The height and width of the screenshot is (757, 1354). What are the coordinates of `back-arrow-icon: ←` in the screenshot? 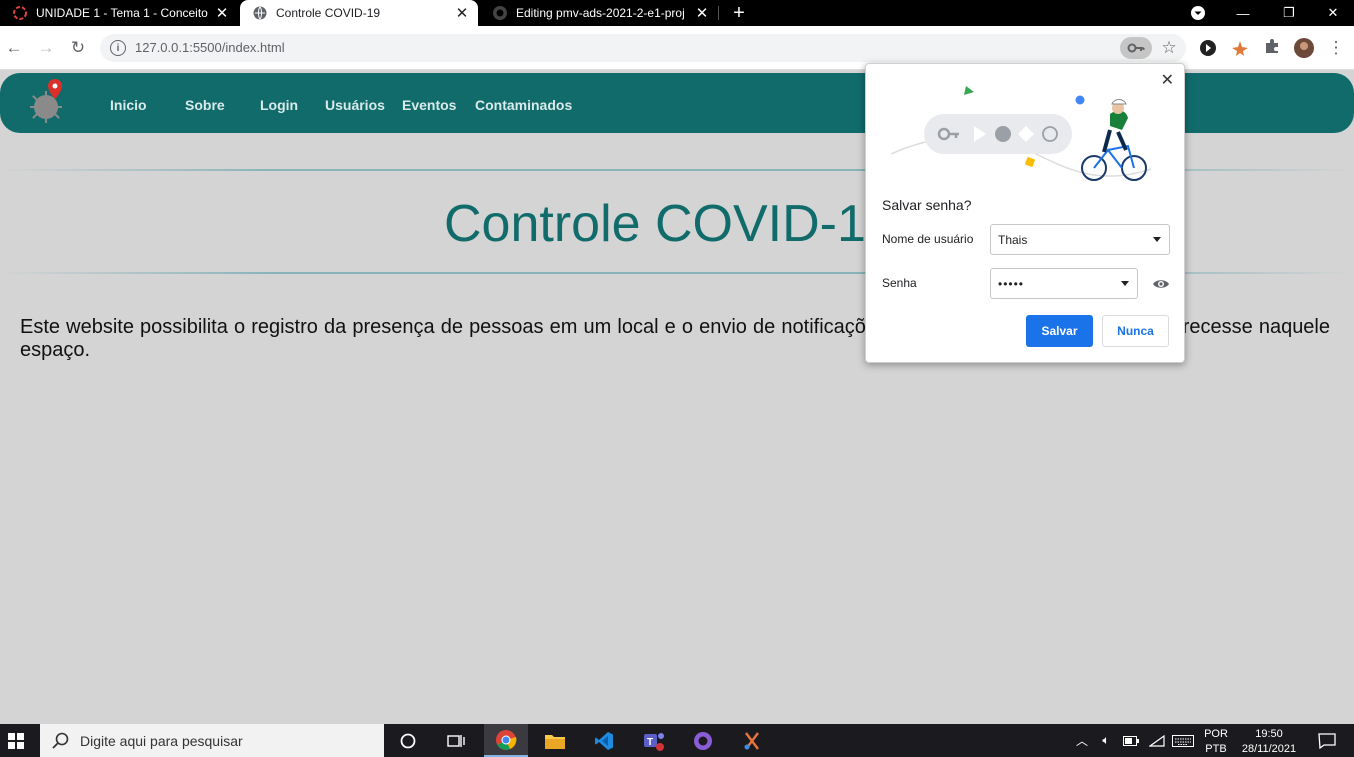 It's located at (14, 47).